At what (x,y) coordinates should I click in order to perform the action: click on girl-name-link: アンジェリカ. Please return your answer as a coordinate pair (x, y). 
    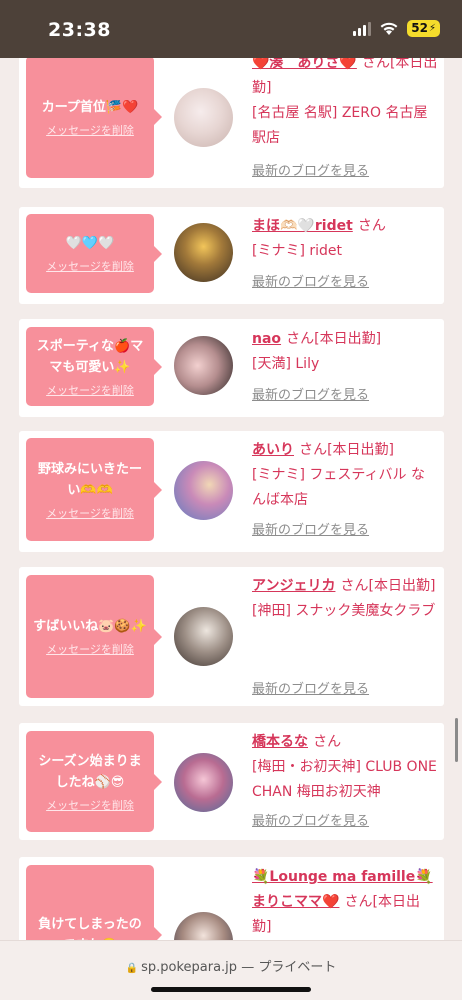
    Looking at the image, I should click on (293, 586).